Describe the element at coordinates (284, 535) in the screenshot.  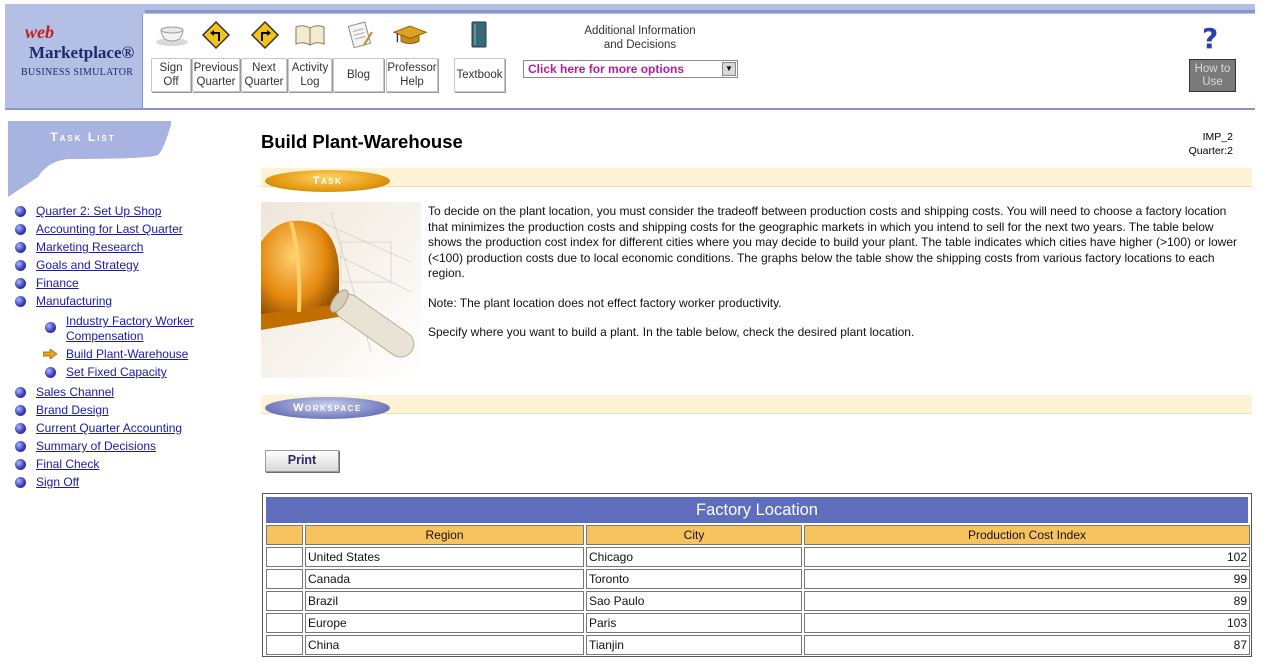
I see `table-header-select` at that location.